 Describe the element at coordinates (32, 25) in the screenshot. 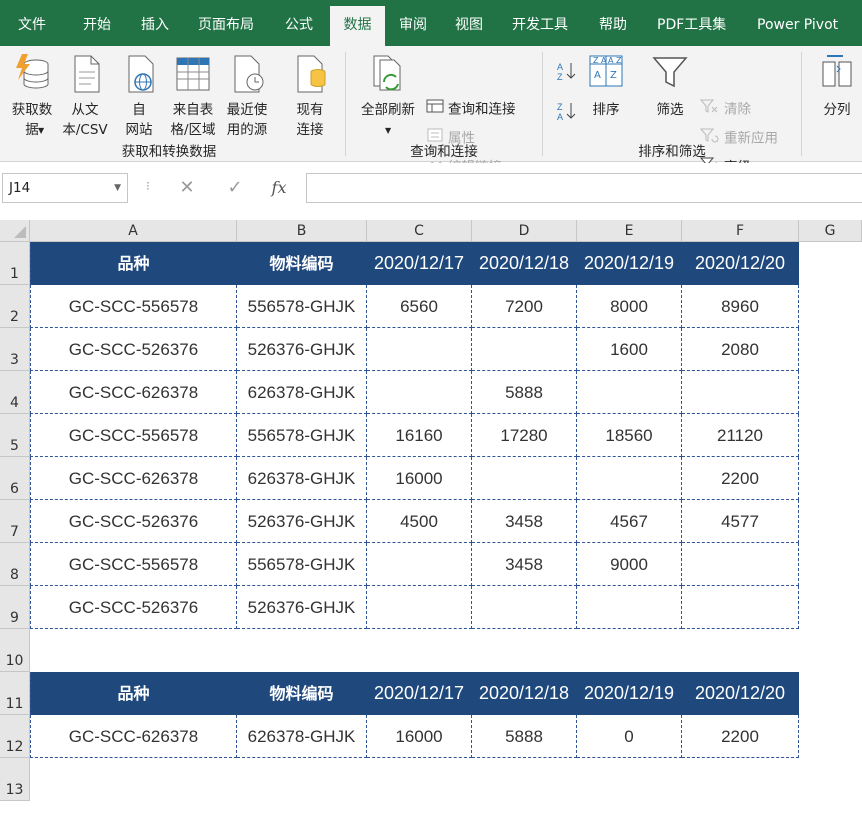

I see `tab-file: 文件` at that location.